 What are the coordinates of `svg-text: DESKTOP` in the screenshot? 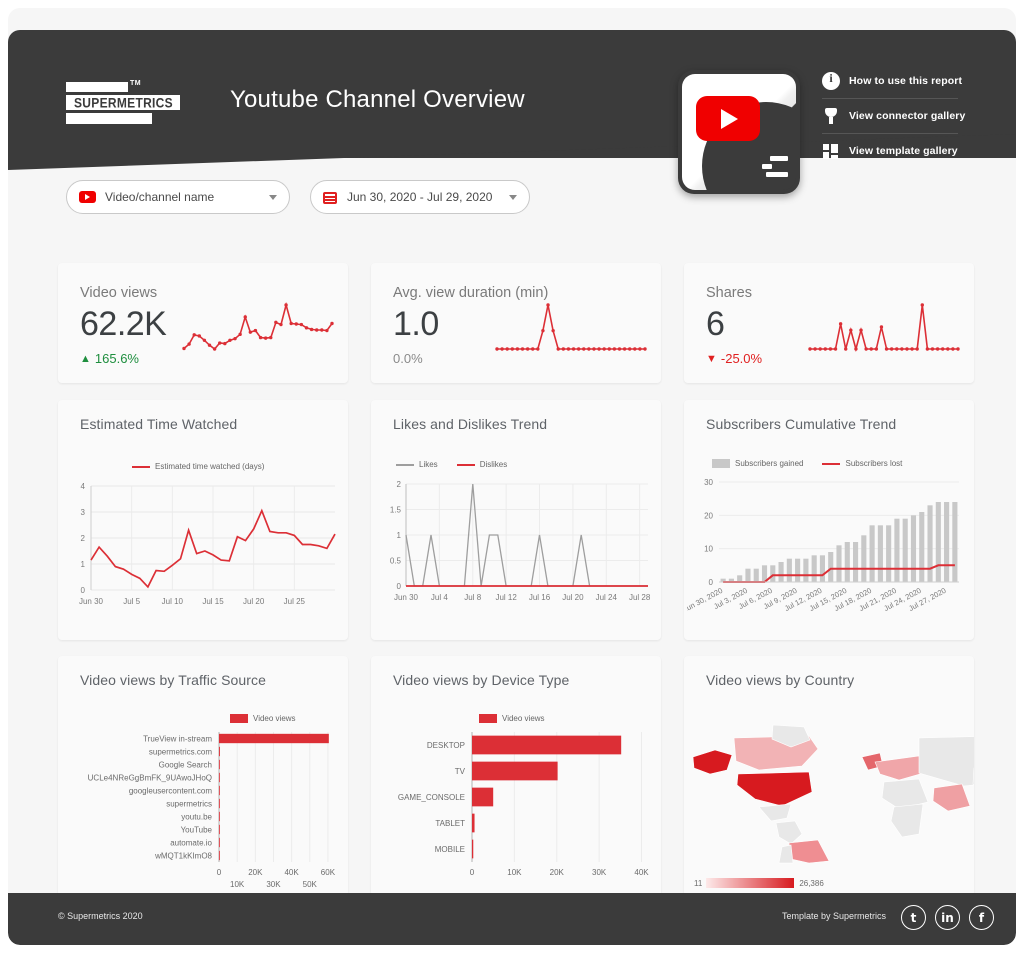 It's located at (446, 745).